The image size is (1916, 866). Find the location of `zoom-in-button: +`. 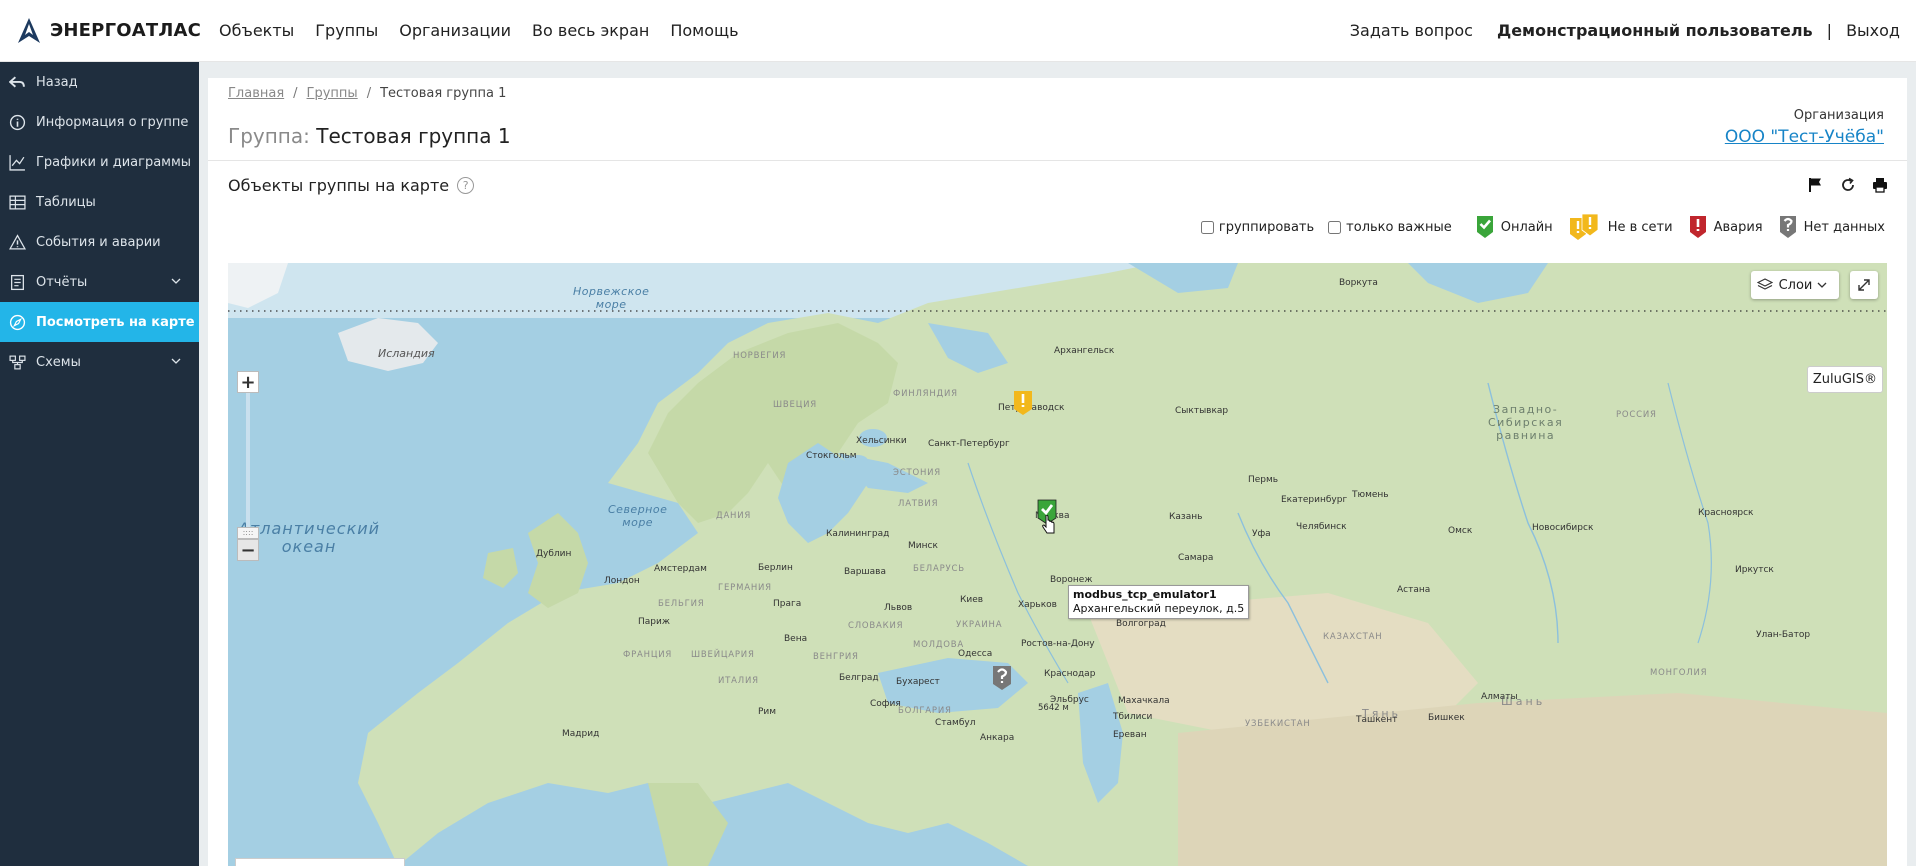

zoom-in-button: + is located at coordinates (248, 382).